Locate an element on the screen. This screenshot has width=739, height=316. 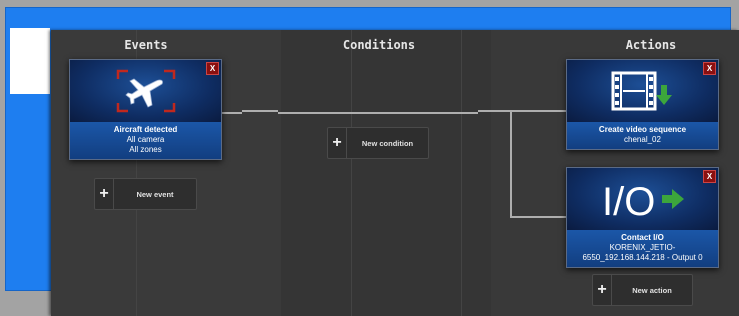
action-title: Contact I/O is located at coordinates (642, 237).